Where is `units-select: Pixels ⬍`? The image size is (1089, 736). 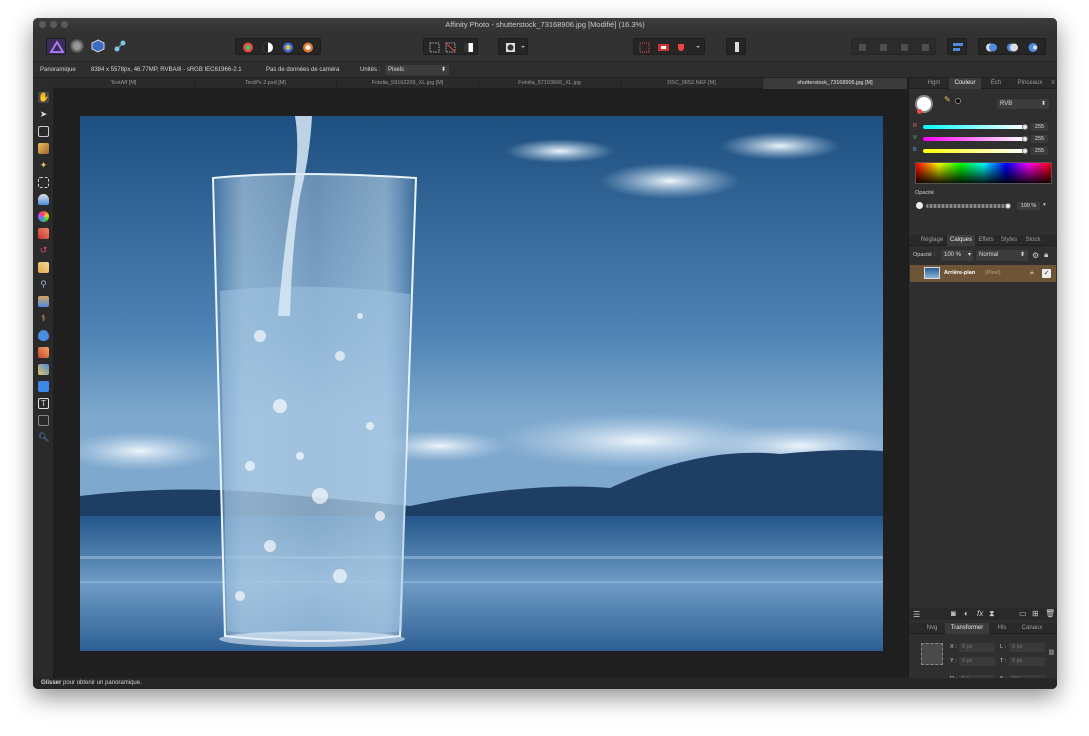 units-select: Pixels ⬍ is located at coordinates (417, 70).